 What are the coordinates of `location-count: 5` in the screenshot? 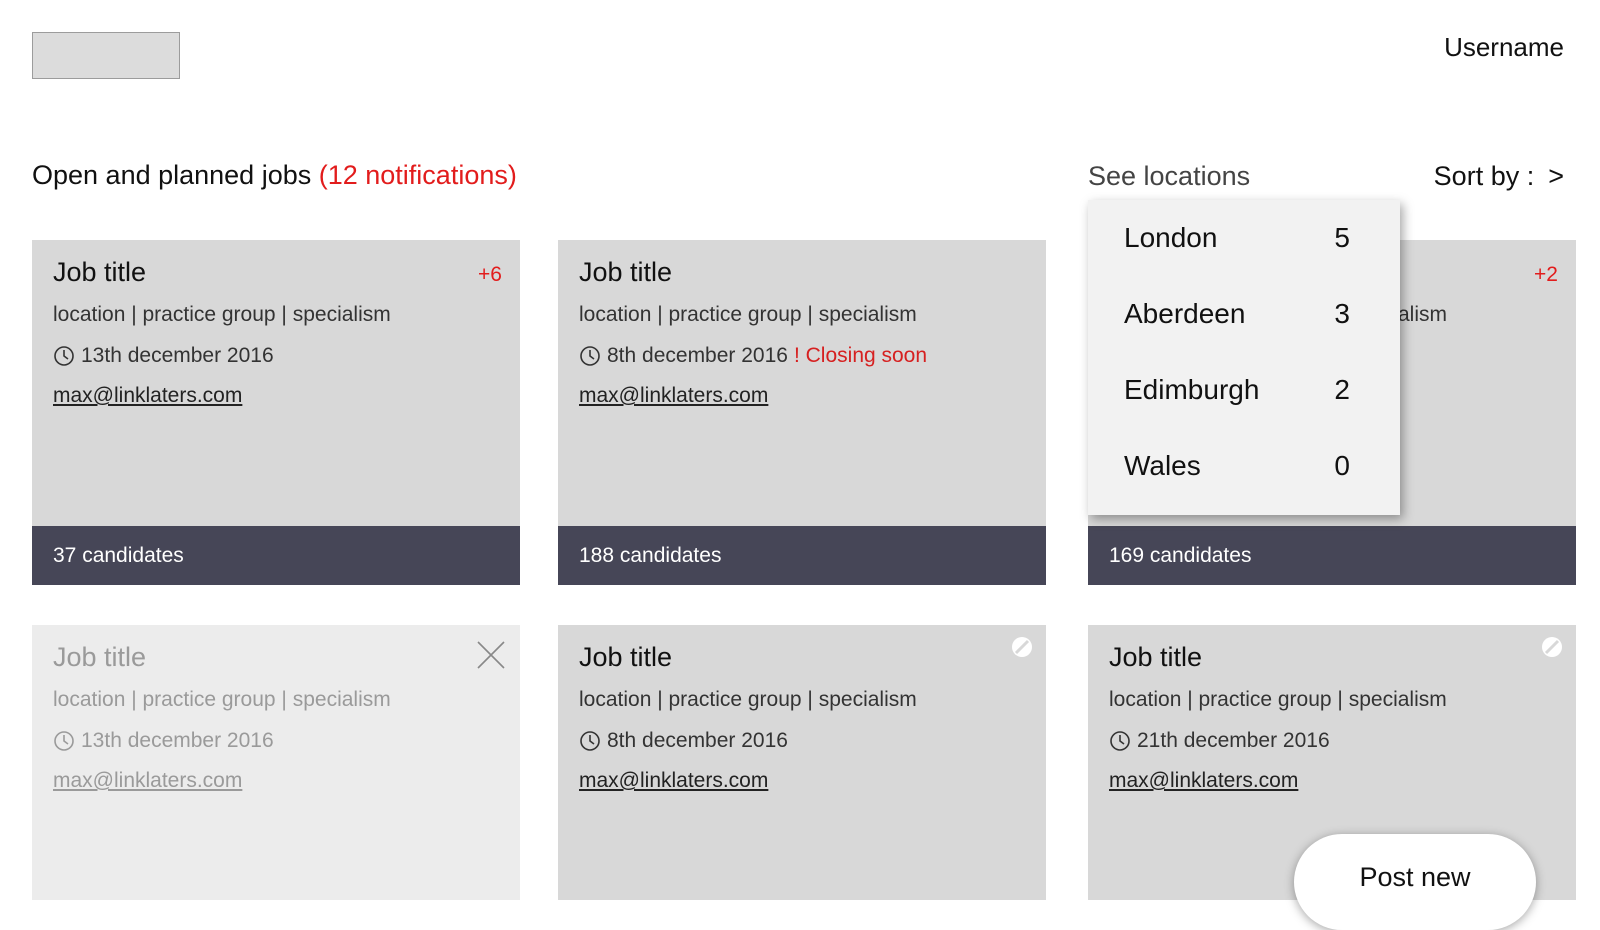 It's located at (1342, 237).